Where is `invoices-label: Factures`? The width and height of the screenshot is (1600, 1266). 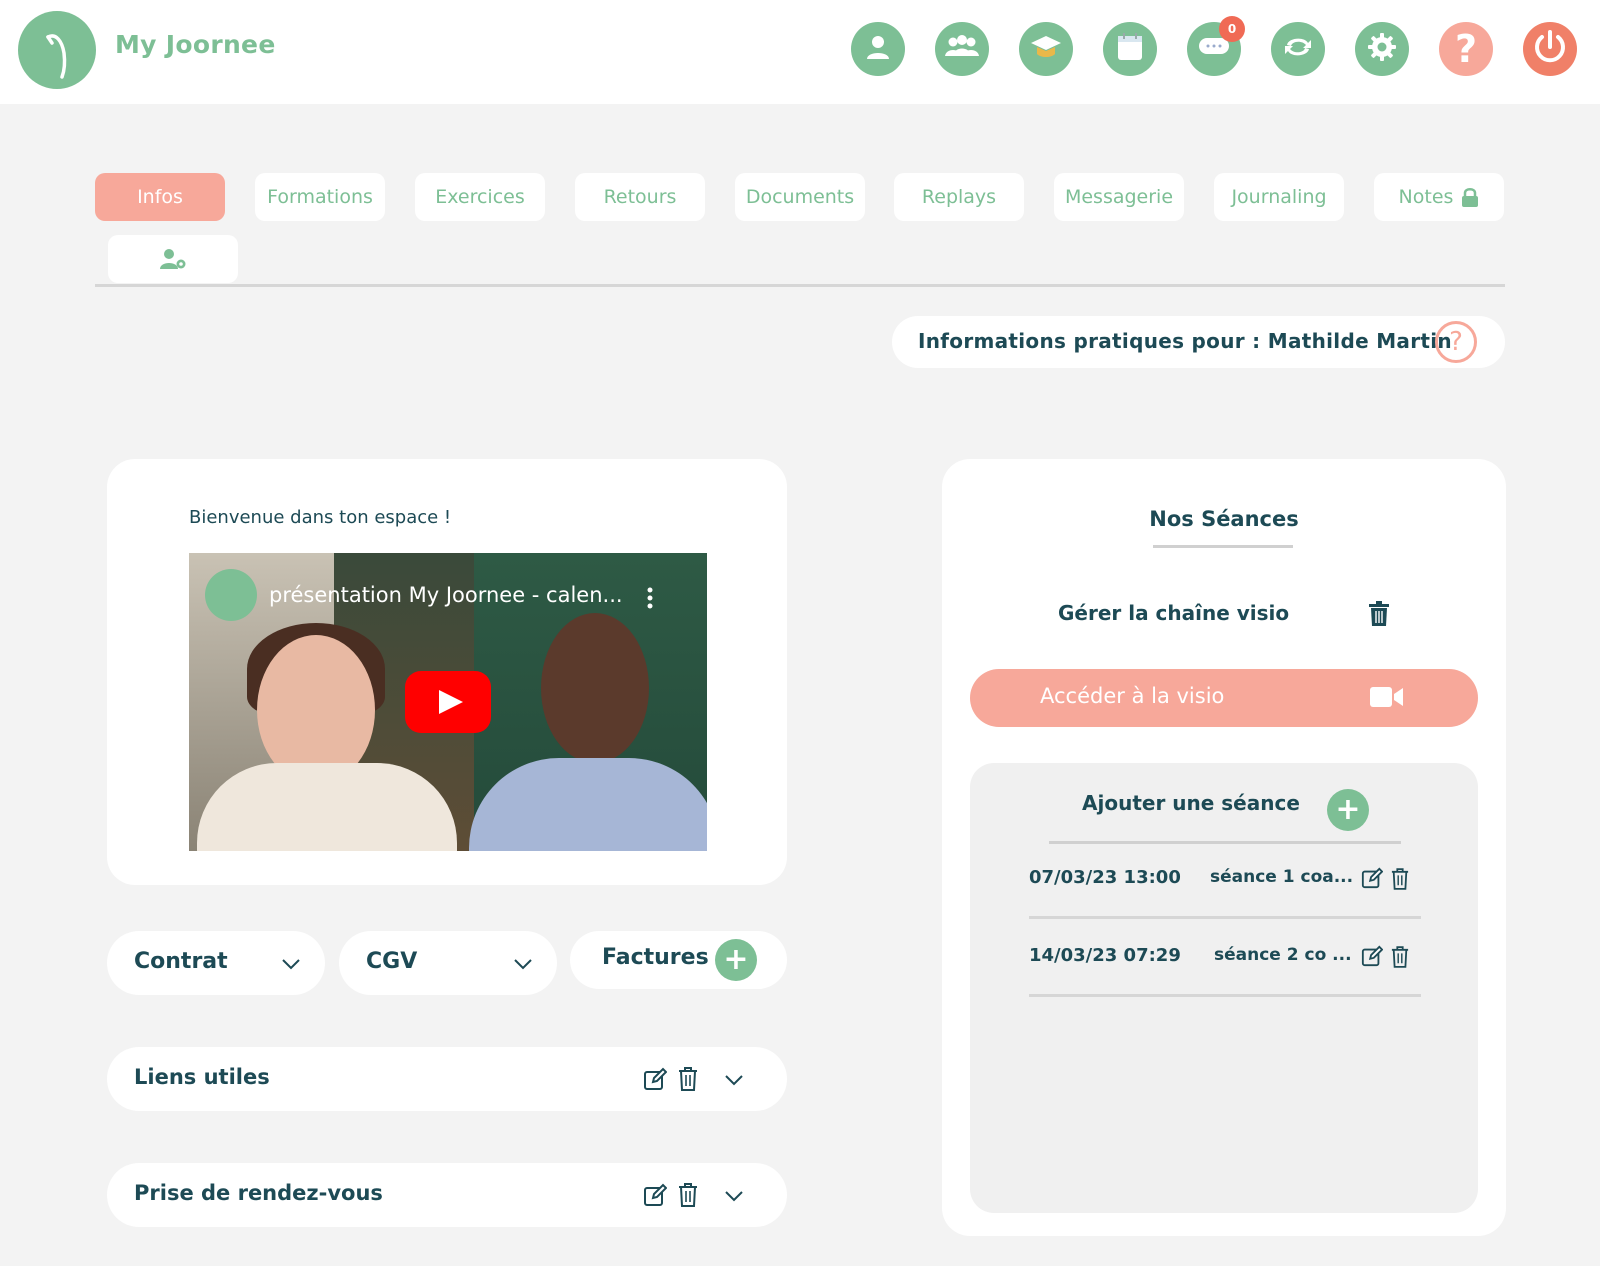 invoices-label: Factures is located at coordinates (655, 957).